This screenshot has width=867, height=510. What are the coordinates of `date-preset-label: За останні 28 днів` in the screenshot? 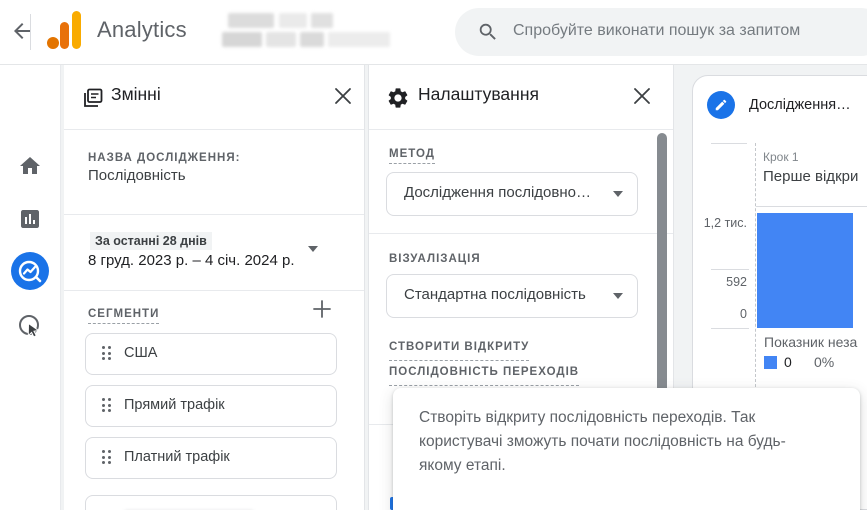 It's located at (151, 241).